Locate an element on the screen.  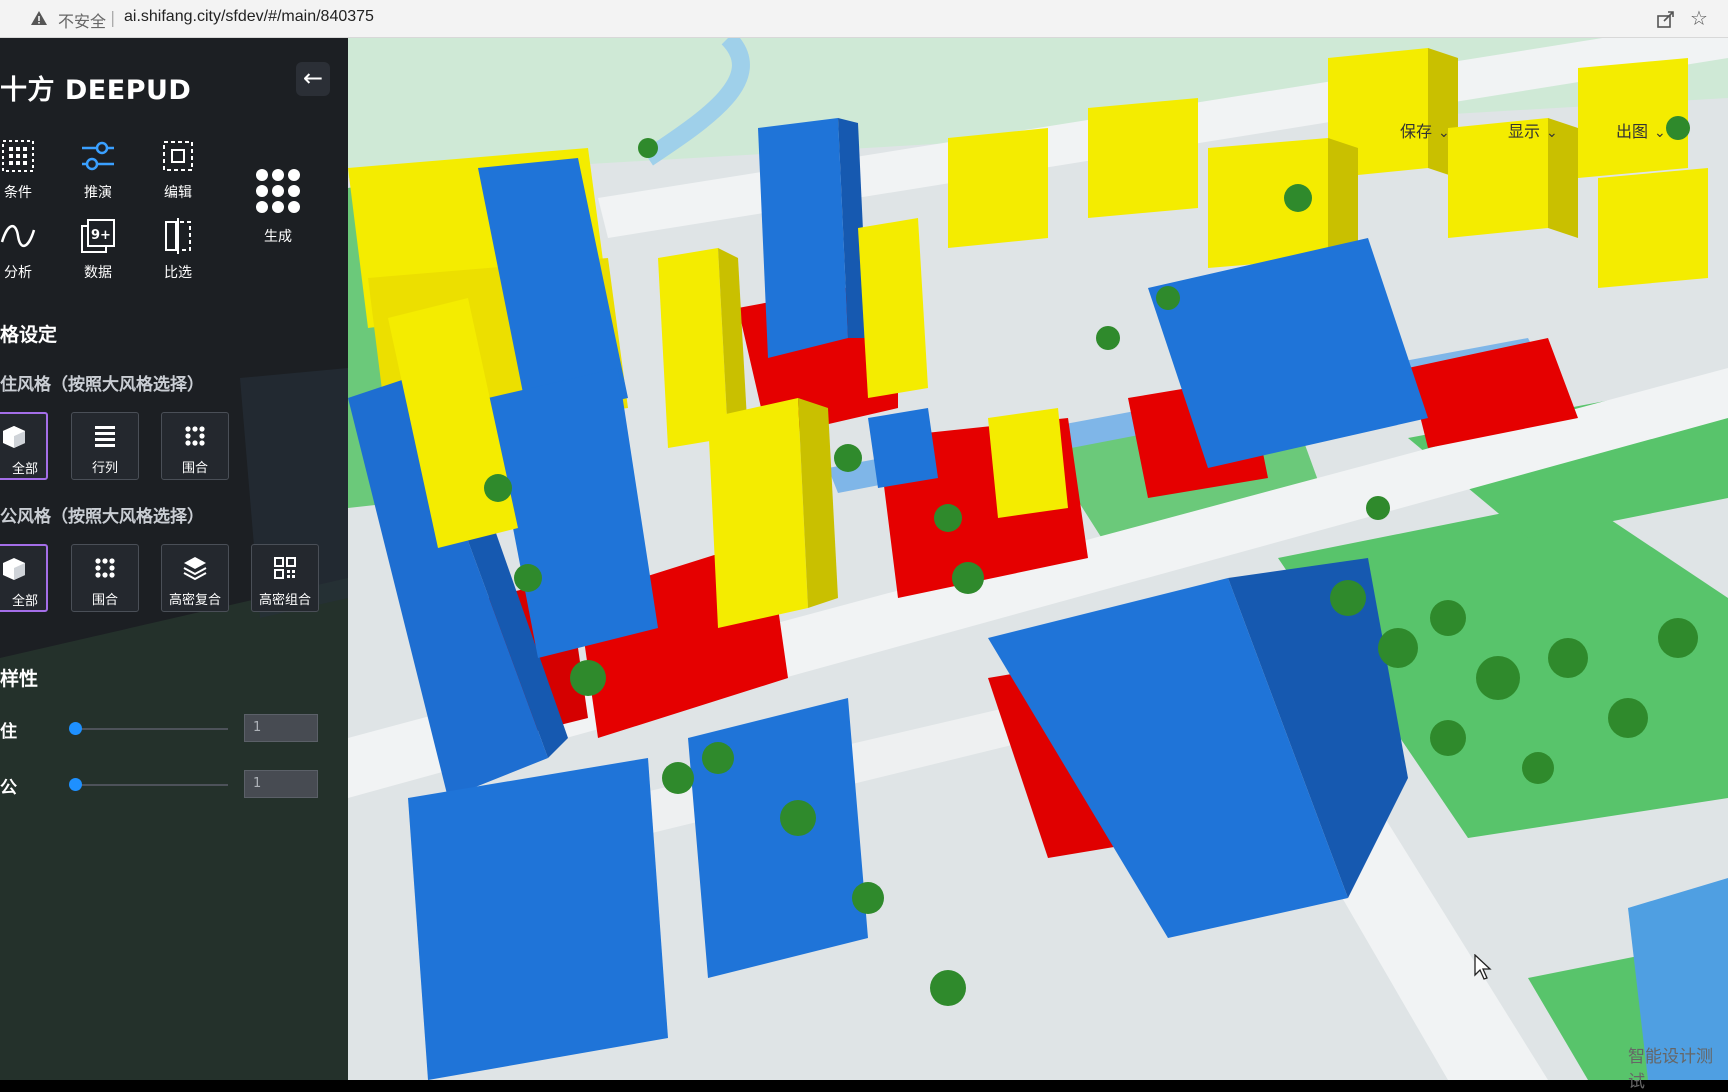
tool-data: 9+ 数据 is located at coordinates (98, 249).